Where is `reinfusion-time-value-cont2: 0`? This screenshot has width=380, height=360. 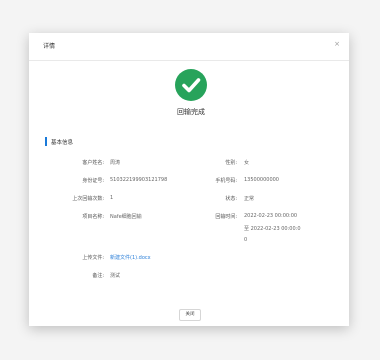
reinfusion-time-value-cont2: 0 is located at coordinates (246, 240).